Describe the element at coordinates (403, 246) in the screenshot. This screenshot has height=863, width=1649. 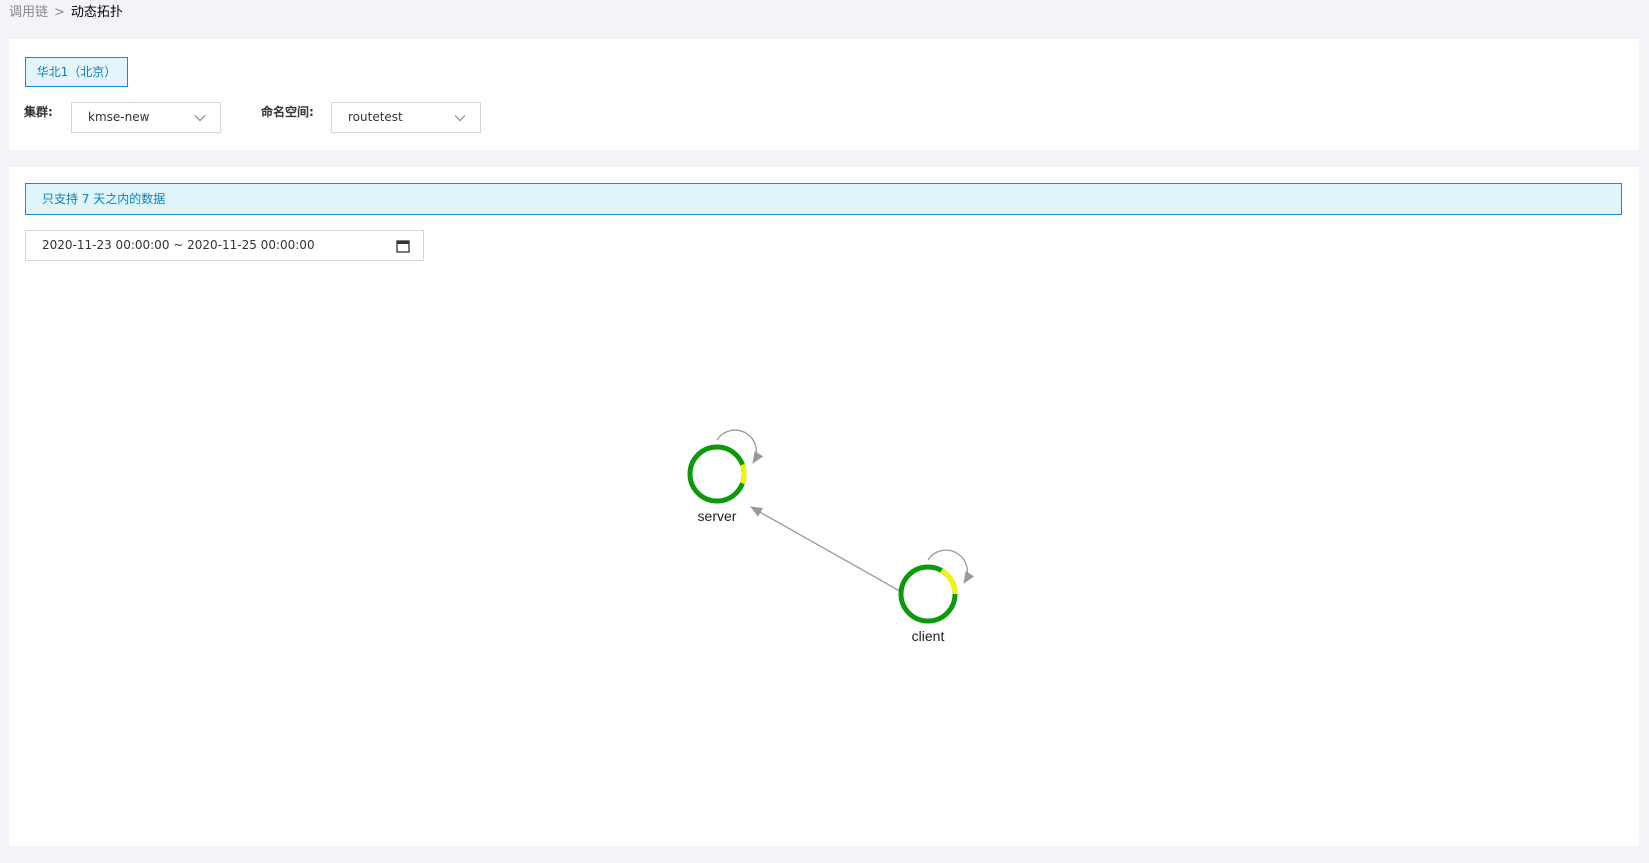
I see `calendar-icon` at that location.